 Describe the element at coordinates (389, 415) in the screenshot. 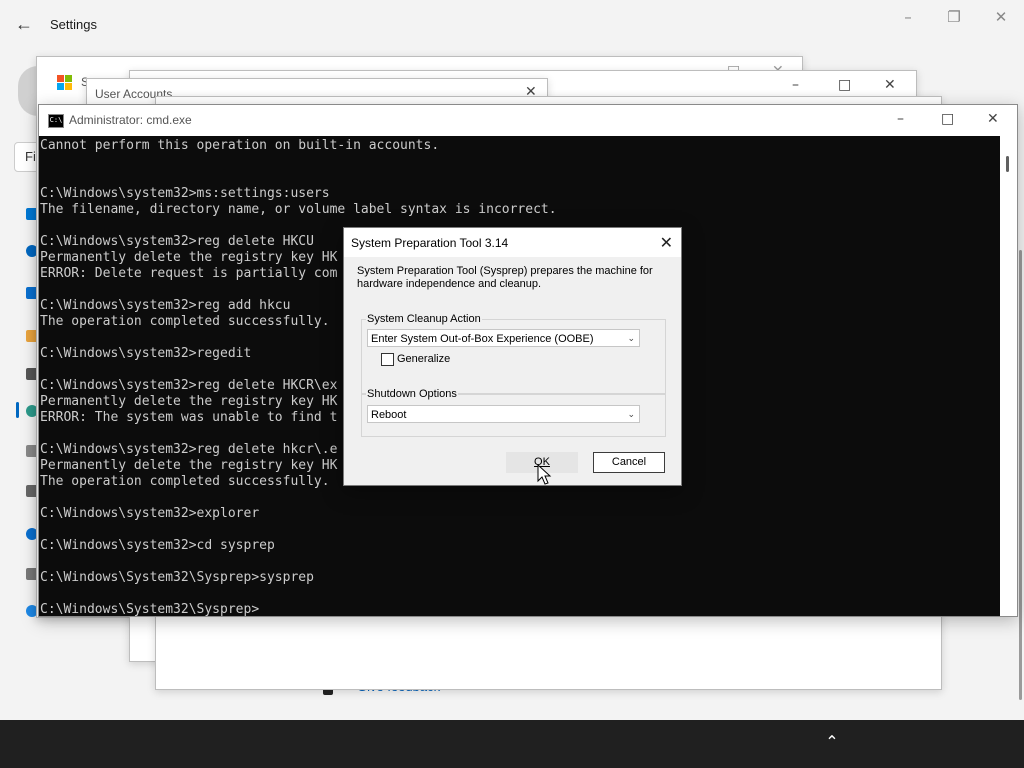

I see `shutdown-options-value: Reboot` at that location.